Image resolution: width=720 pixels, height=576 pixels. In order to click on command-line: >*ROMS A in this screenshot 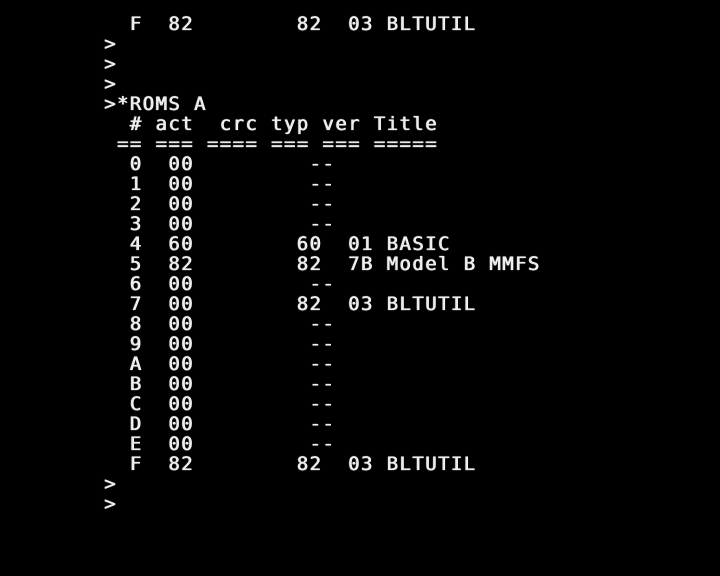, I will do `click(155, 104)`.